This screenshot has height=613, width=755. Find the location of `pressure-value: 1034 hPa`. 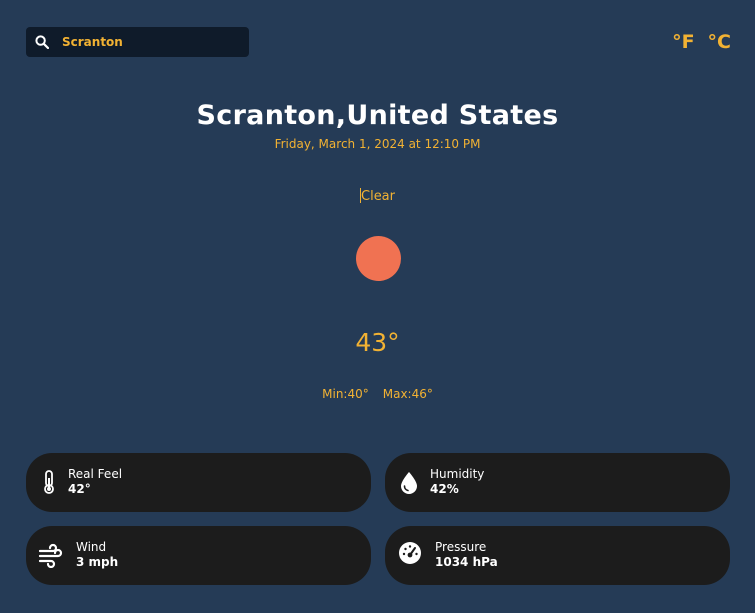

pressure-value: 1034 hPa is located at coordinates (466, 562).